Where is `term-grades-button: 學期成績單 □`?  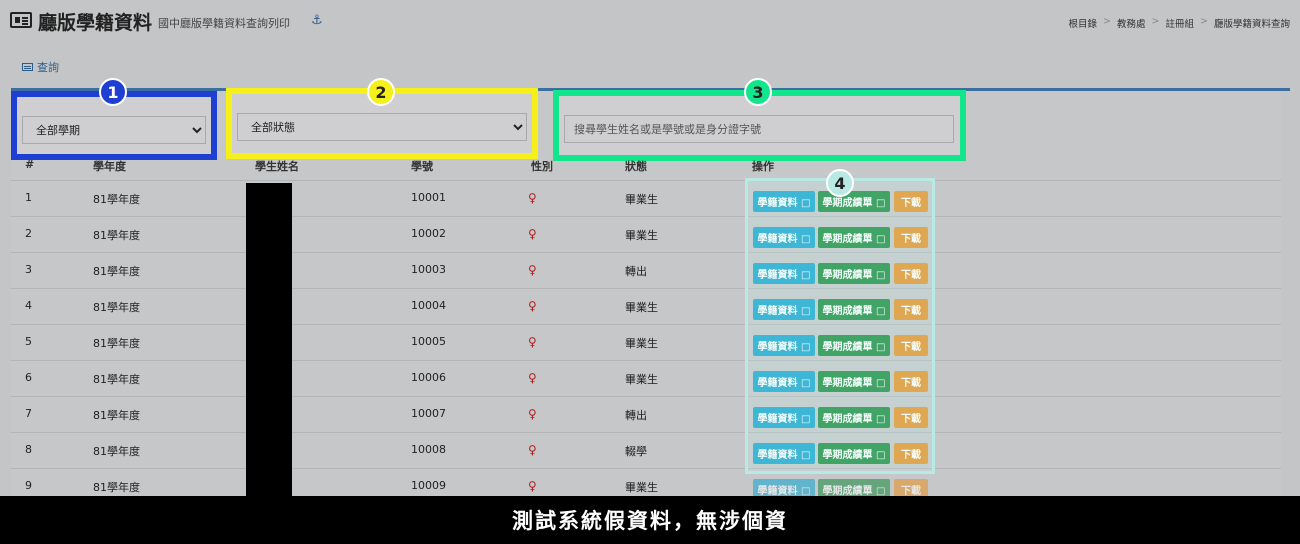
term-grades-button: 學期成績單 □ is located at coordinates (854, 487).